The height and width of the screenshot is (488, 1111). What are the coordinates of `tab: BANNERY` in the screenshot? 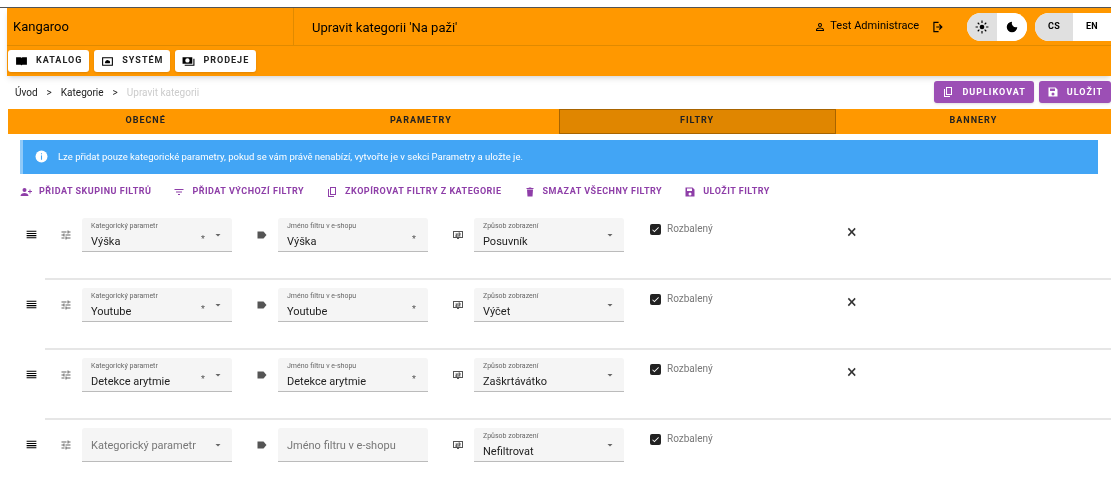 It's located at (973, 121).